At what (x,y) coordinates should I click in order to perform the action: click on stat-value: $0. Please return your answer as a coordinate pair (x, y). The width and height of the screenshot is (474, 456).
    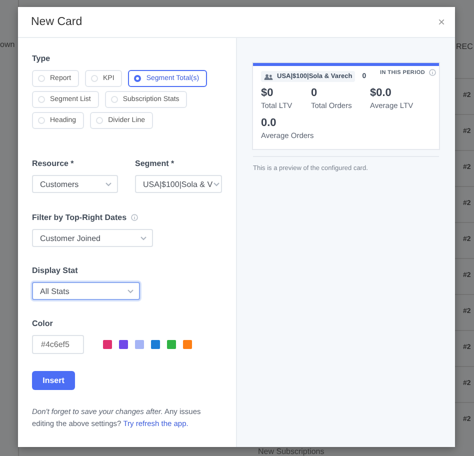
    Looking at the image, I should click on (267, 93).